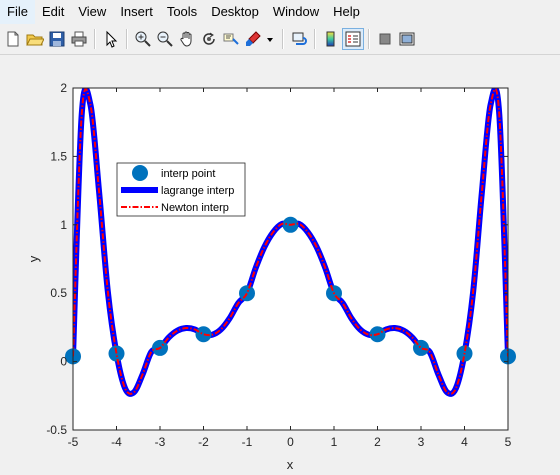  What do you see at coordinates (136, 12) in the screenshot?
I see `menu-insert: Insert` at bounding box center [136, 12].